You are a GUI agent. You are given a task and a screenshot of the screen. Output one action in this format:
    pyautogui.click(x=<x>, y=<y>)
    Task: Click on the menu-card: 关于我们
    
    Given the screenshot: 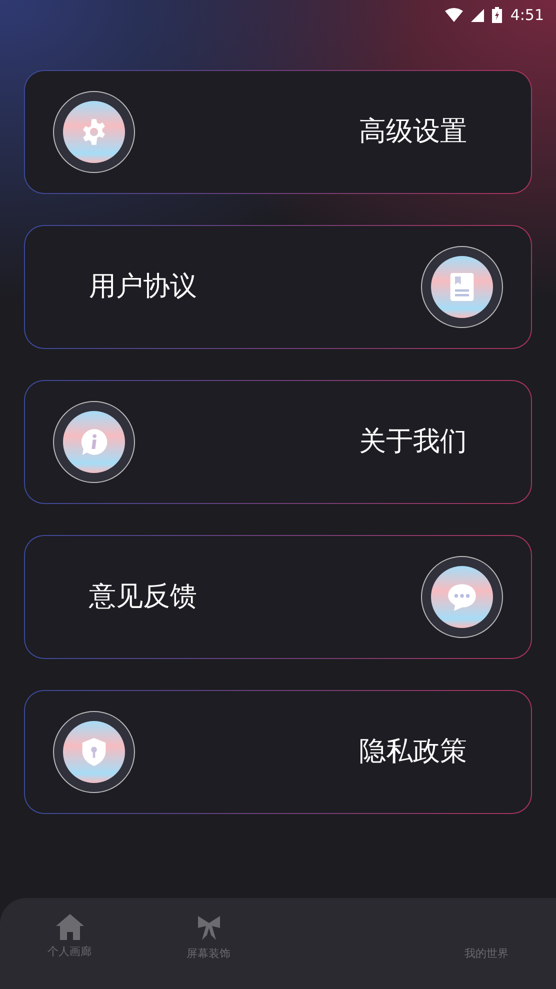 What is the action you would take?
    pyautogui.click(x=278, y=442)
    